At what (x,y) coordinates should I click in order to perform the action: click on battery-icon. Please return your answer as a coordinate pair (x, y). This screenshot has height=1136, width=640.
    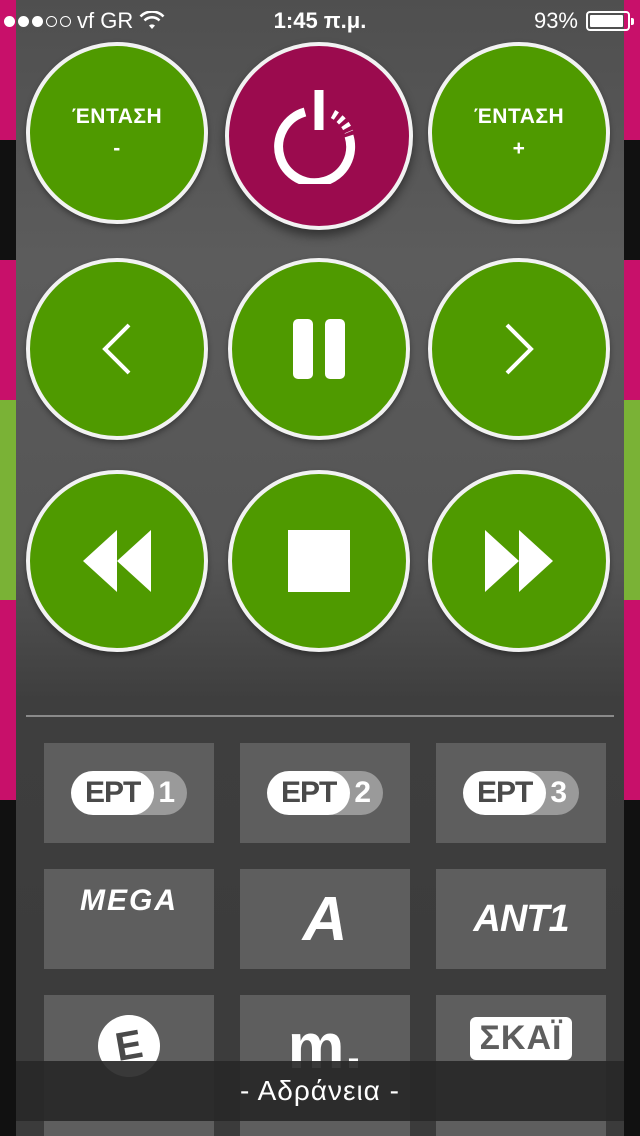
    Looking at the image, I should click on (610, 21).